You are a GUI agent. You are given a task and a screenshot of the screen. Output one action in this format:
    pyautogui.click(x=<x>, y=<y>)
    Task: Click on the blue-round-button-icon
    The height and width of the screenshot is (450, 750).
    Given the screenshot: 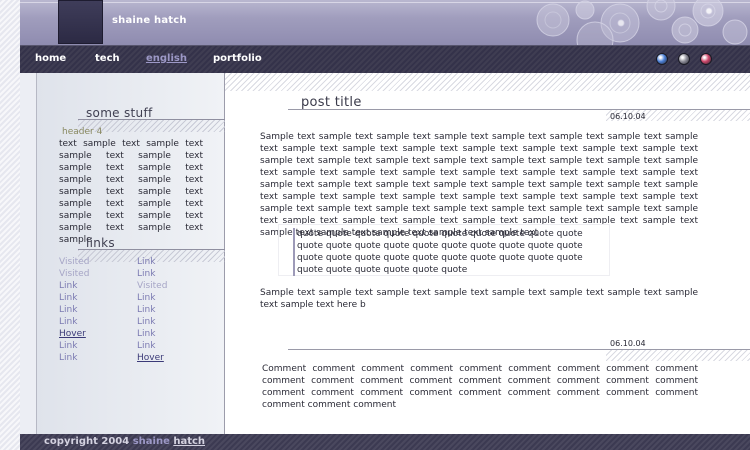 What is the action you would take?
    pyautogui.click(x=662, y=59)
    